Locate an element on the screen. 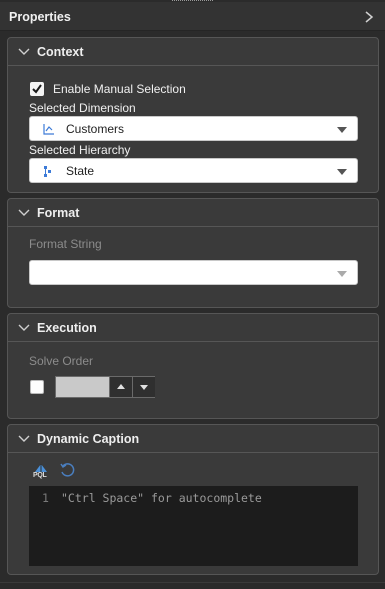 Image resolution: width=385 pixels, height=589 pixels. increment-button is located at coordinates (120, 387).